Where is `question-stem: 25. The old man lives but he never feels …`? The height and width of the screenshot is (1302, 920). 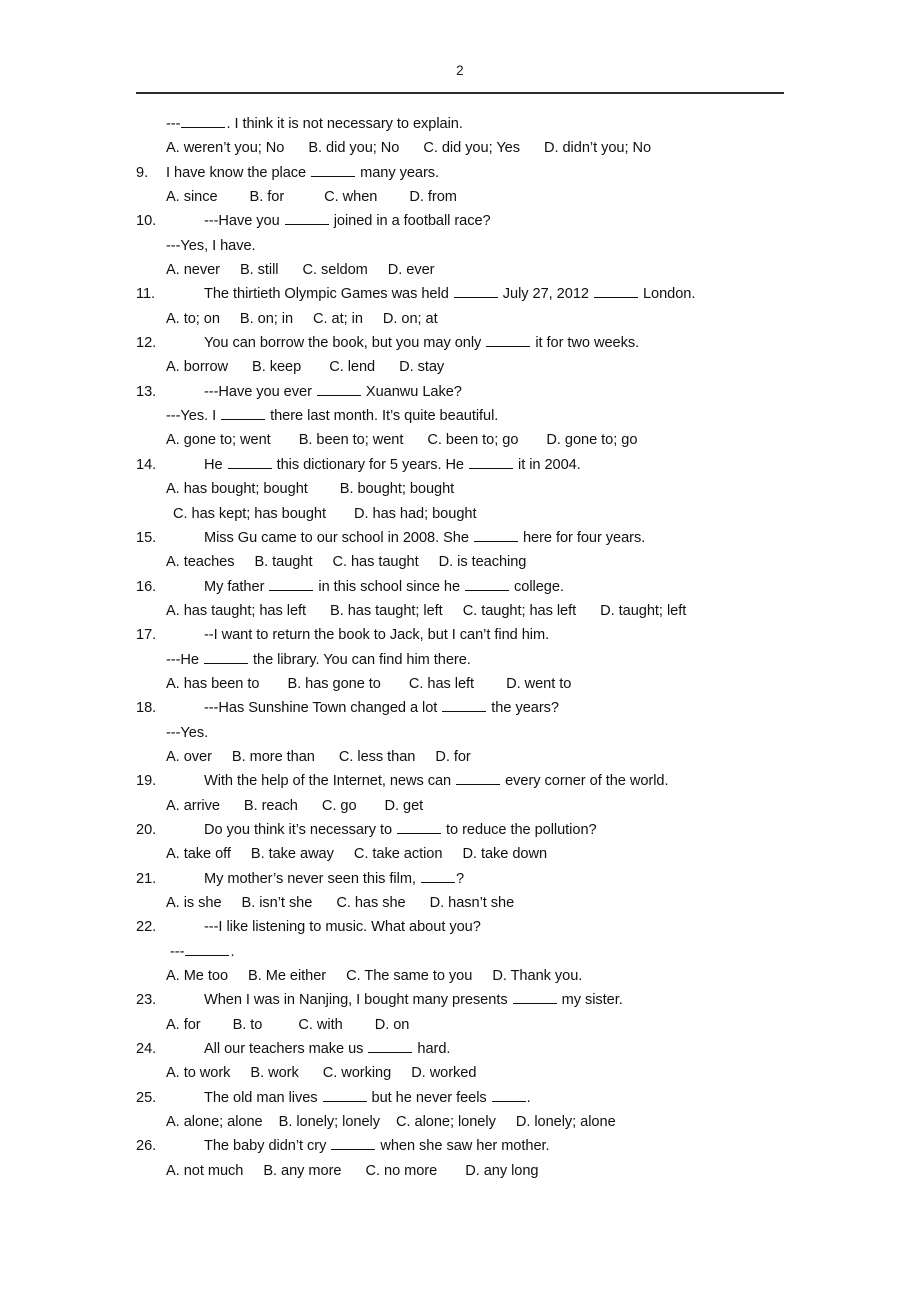 question-stem: 25. The old man lives but he never feels … is located at coordinates (486, 1098).